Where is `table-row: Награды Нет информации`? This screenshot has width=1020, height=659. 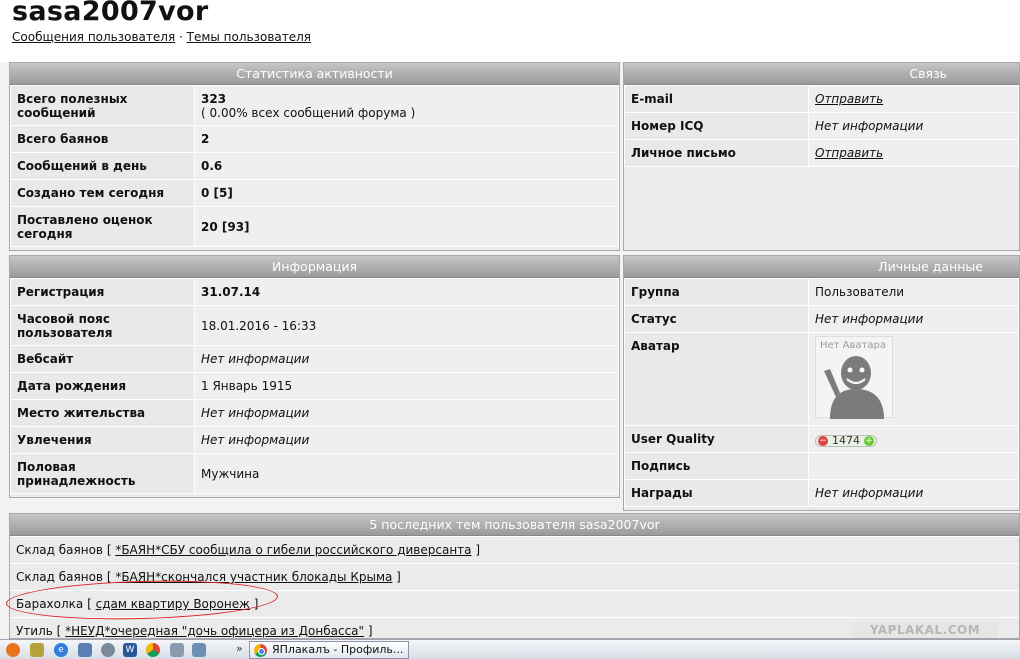 table-row: Награды Нет информации is located at coordinates (821, 493).